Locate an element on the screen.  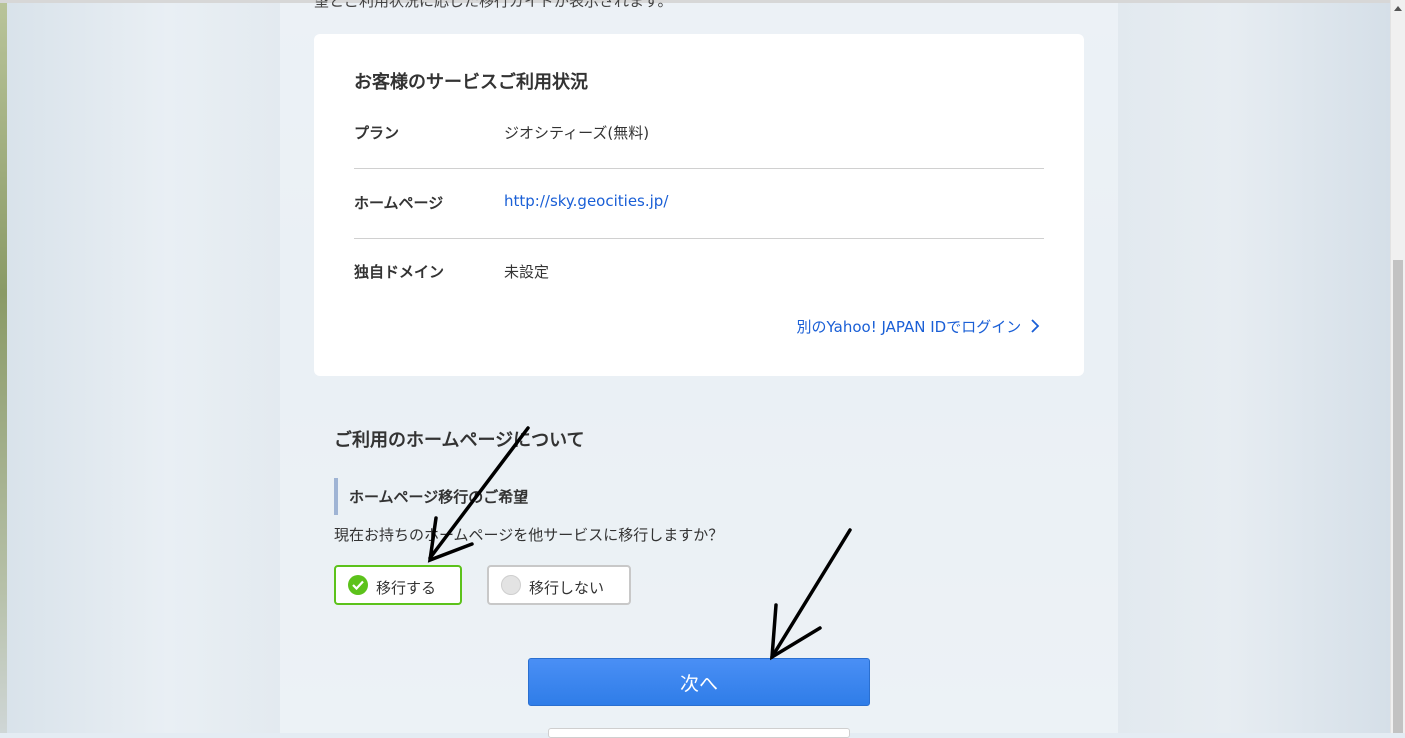
option-no-migrate: 移行しない is located at coordinates (559, 585).